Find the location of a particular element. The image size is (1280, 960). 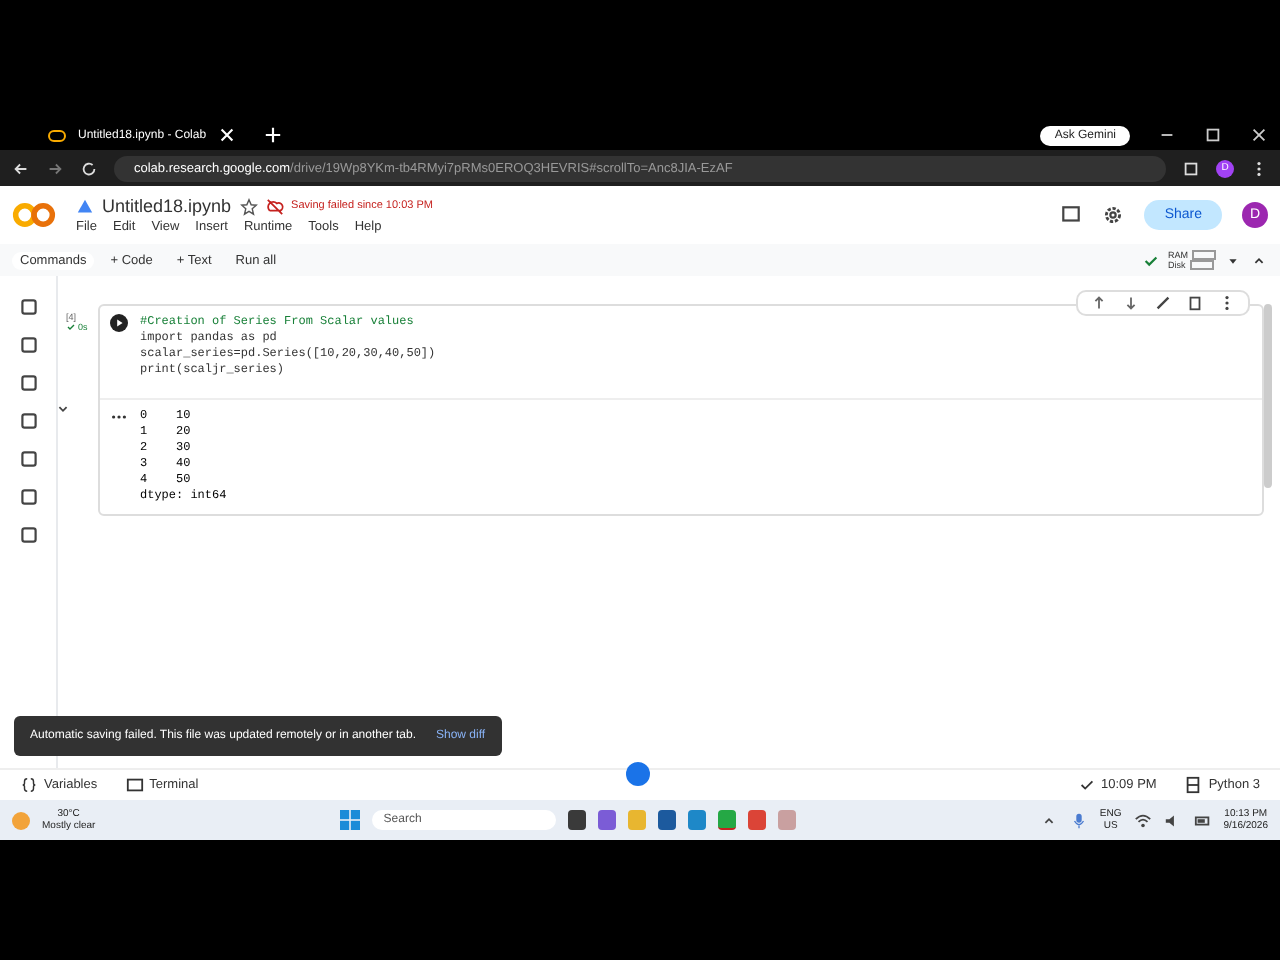

battery-icon is located at coordinates (1202, 820).